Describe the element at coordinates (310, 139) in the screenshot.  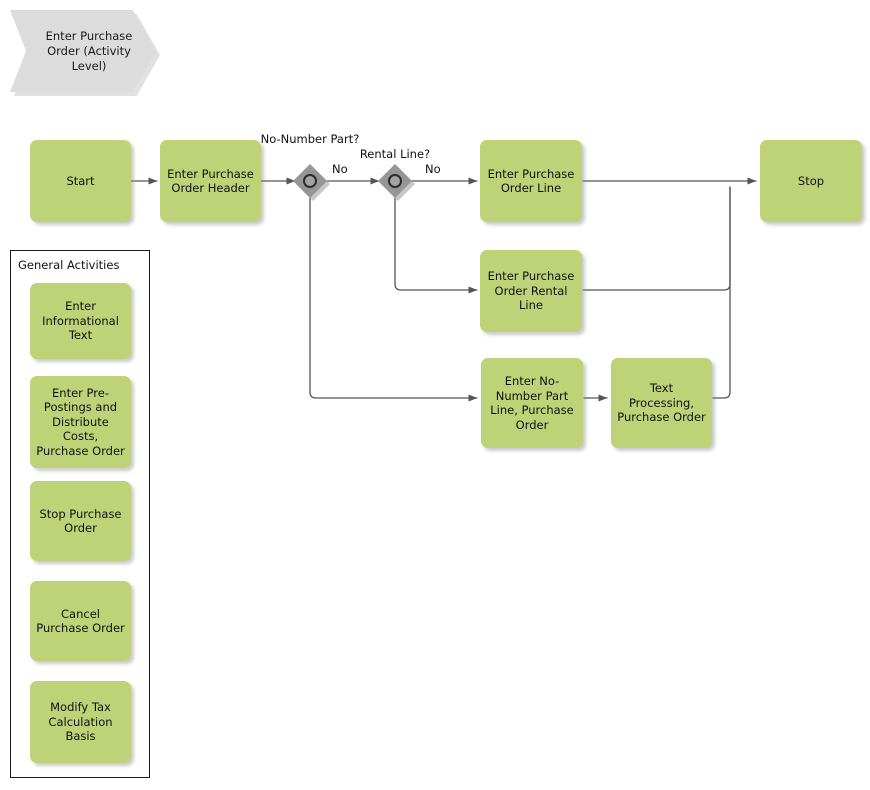
I see `gateway-no-number-part-title: No-Number Part?` at that location.